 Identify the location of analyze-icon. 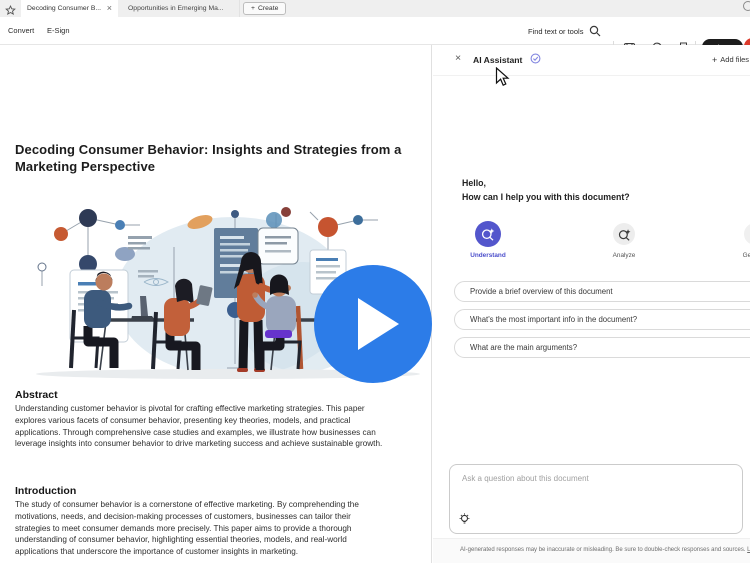
(624, 234).